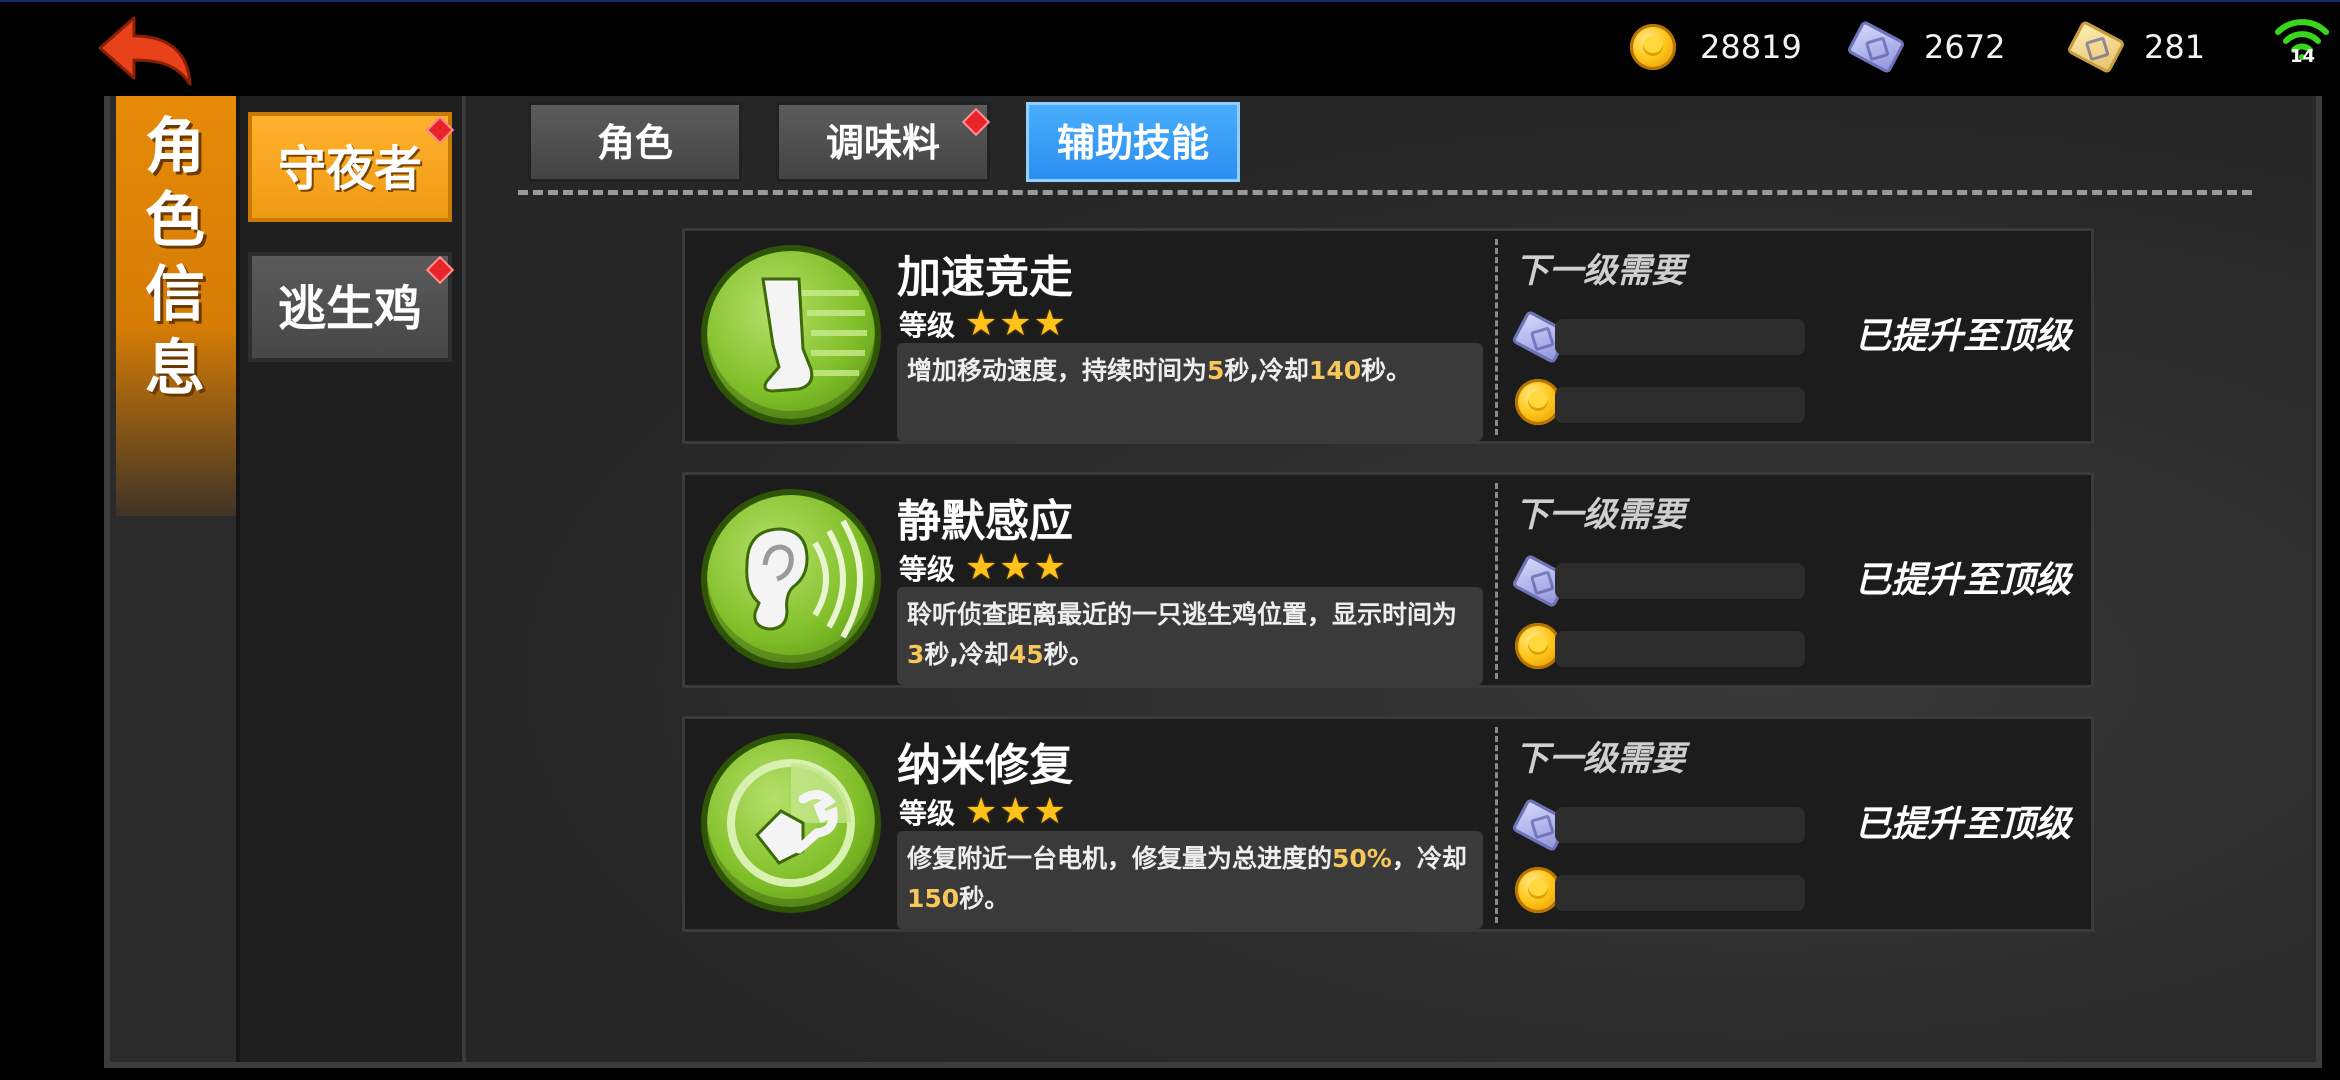  What do you see at coordinates (1026, 654) in the screenshot?
I see `desc-highlight: 45` at bounding box center [1026, 654].